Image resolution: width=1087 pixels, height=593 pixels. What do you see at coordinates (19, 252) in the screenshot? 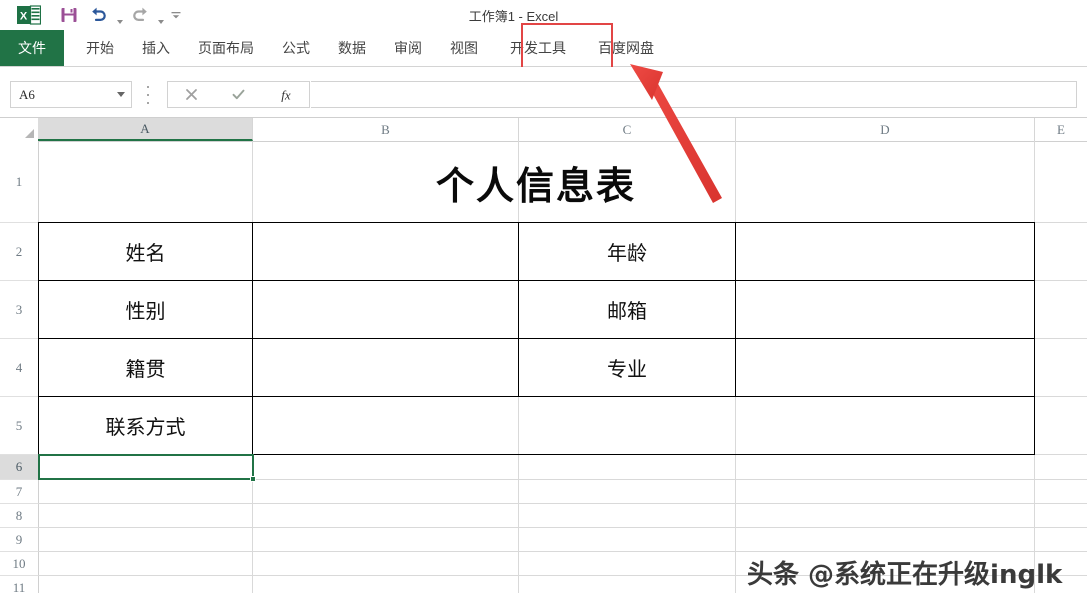
I see `row-header-2: 2` at bounding box center [19, 252].